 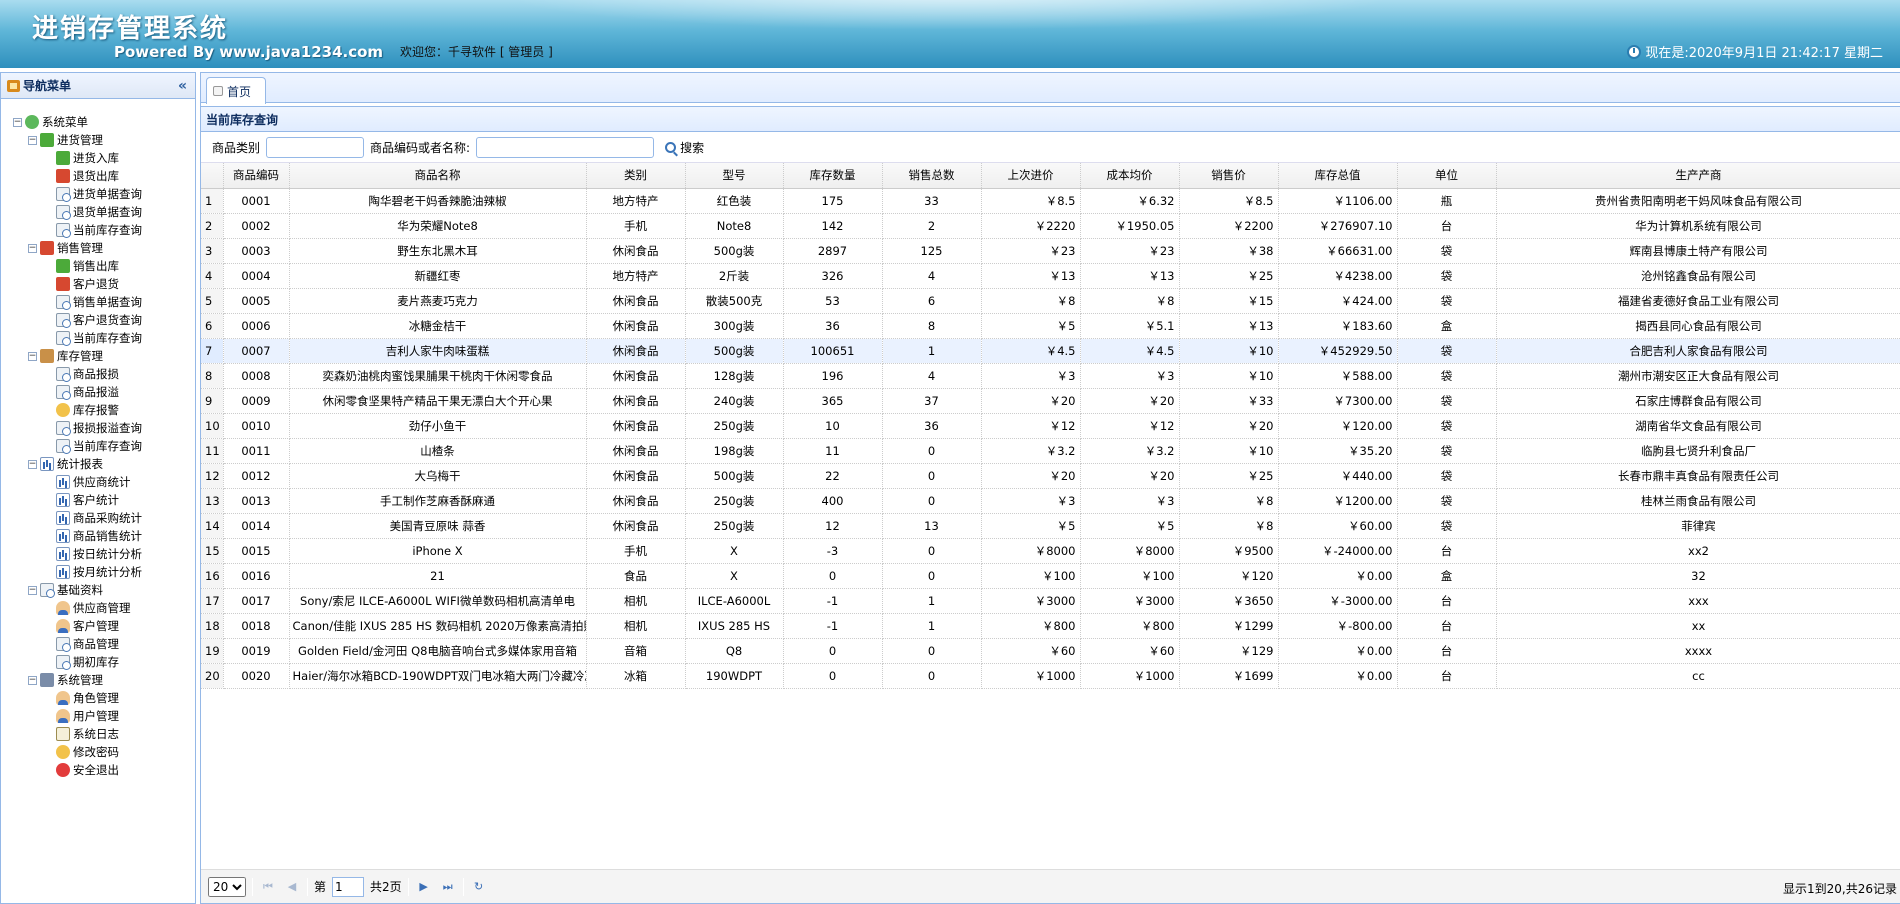 What do you see at coordinates (104, 140) in the screenshot?
I see `tree-group: − 进货管理` at bounding box center [104, 140].